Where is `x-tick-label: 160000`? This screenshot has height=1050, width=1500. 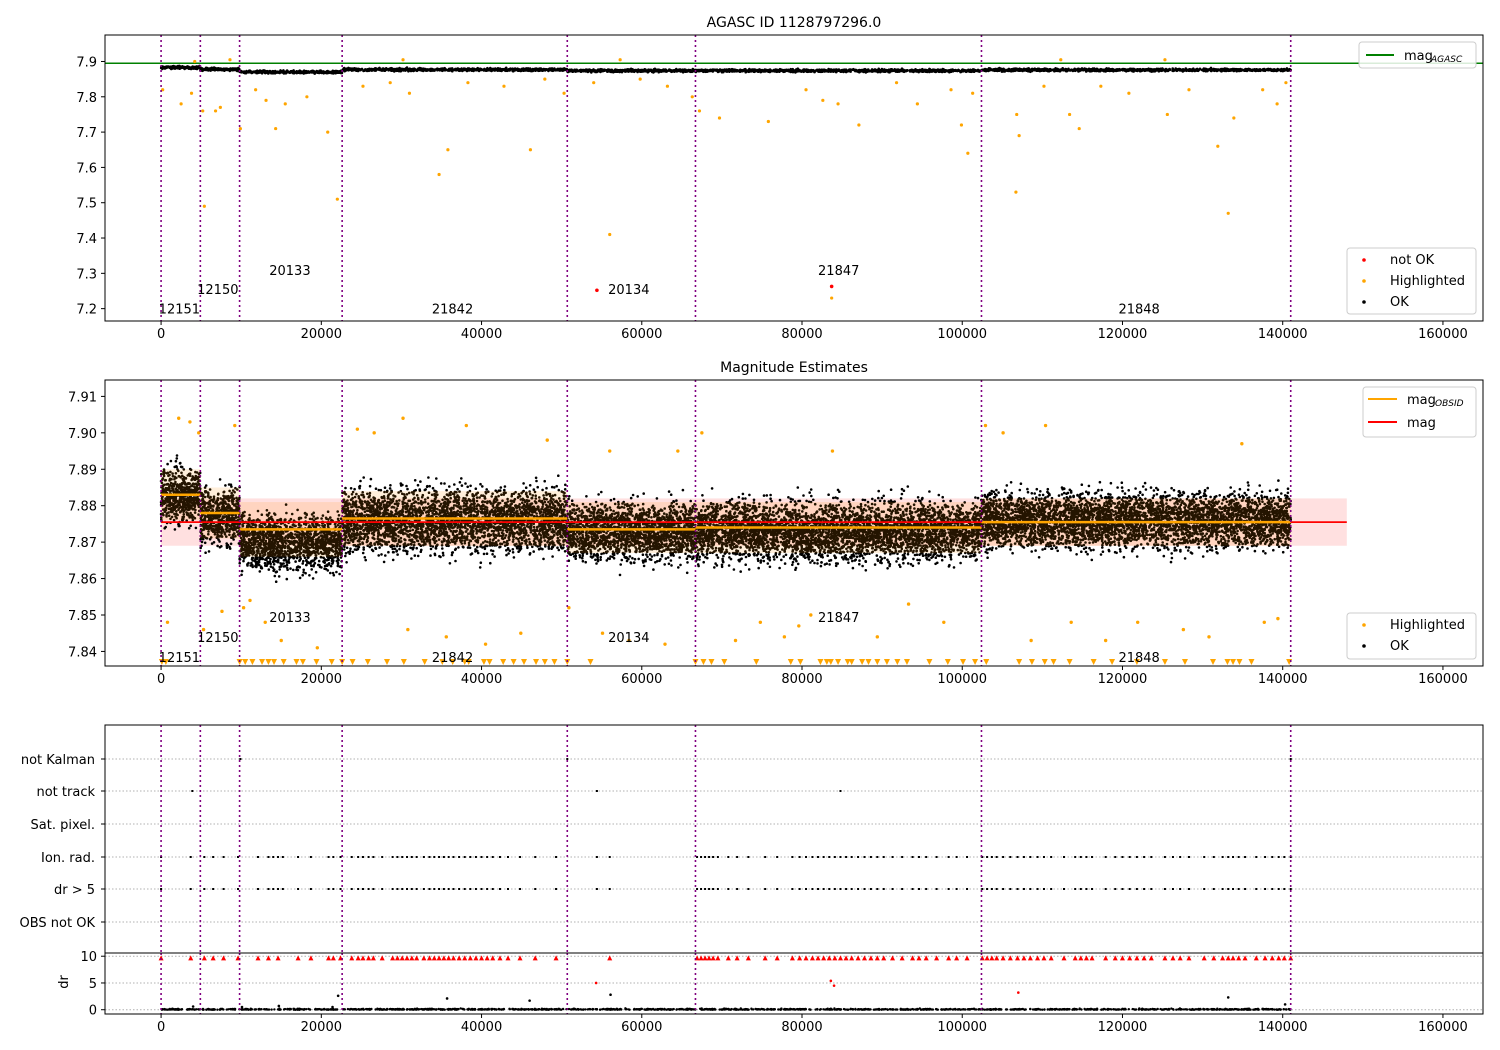
x-tick-label: 160000 is located at coordinates (1443, 334).